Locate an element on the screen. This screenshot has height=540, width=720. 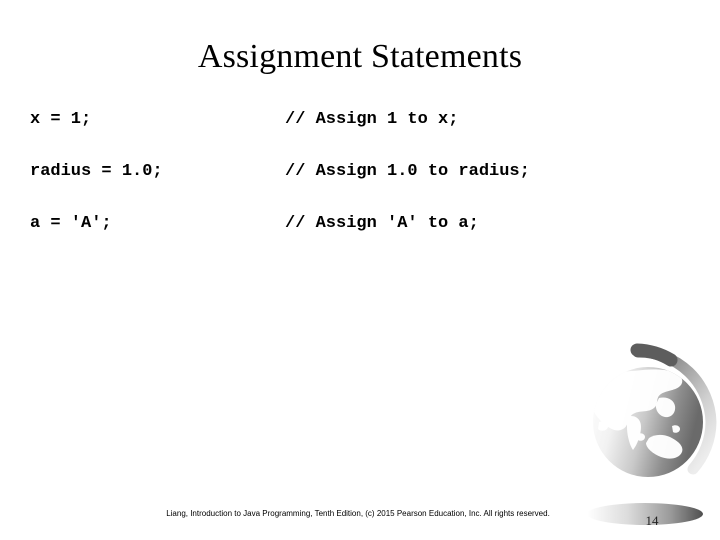
code-comment: // Assign 1.0 to radius; is located at coordinates (407, 171).